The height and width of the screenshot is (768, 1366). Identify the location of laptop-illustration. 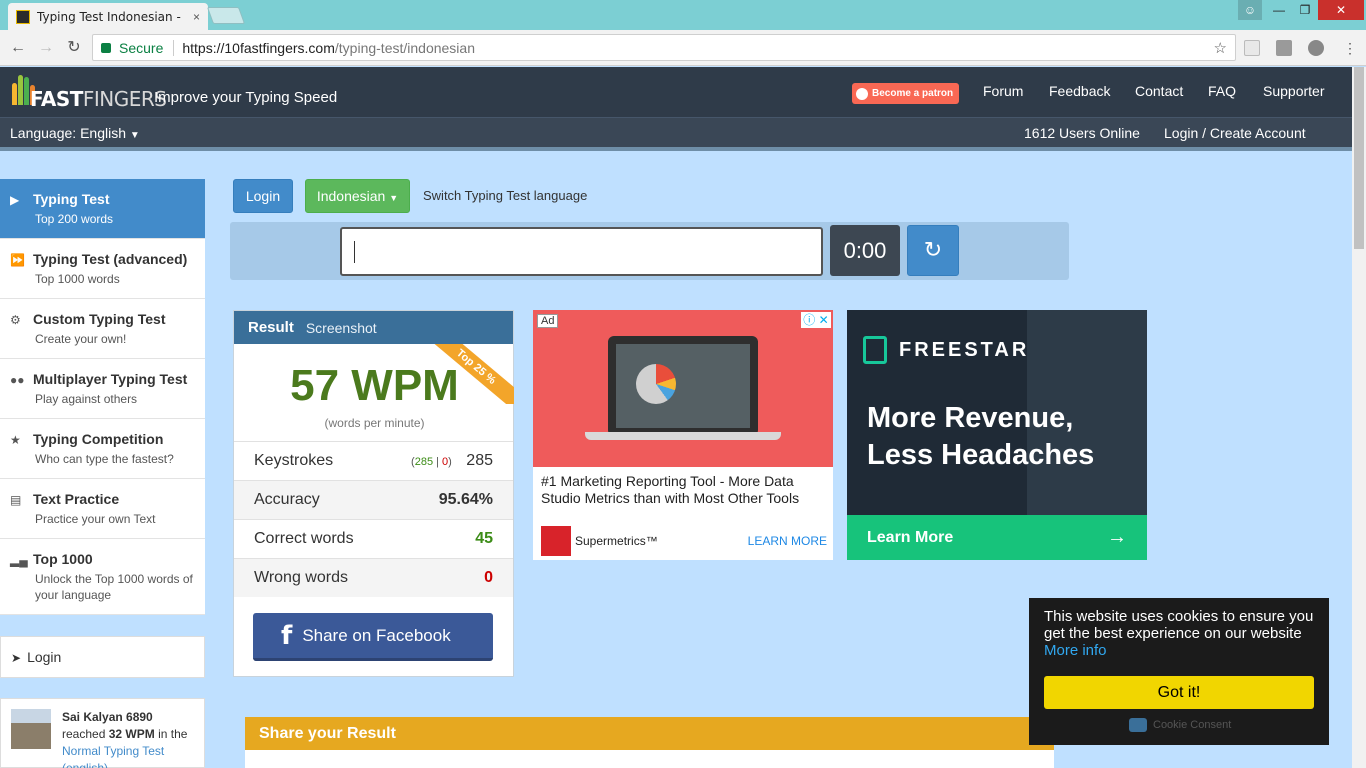
(683, 386).